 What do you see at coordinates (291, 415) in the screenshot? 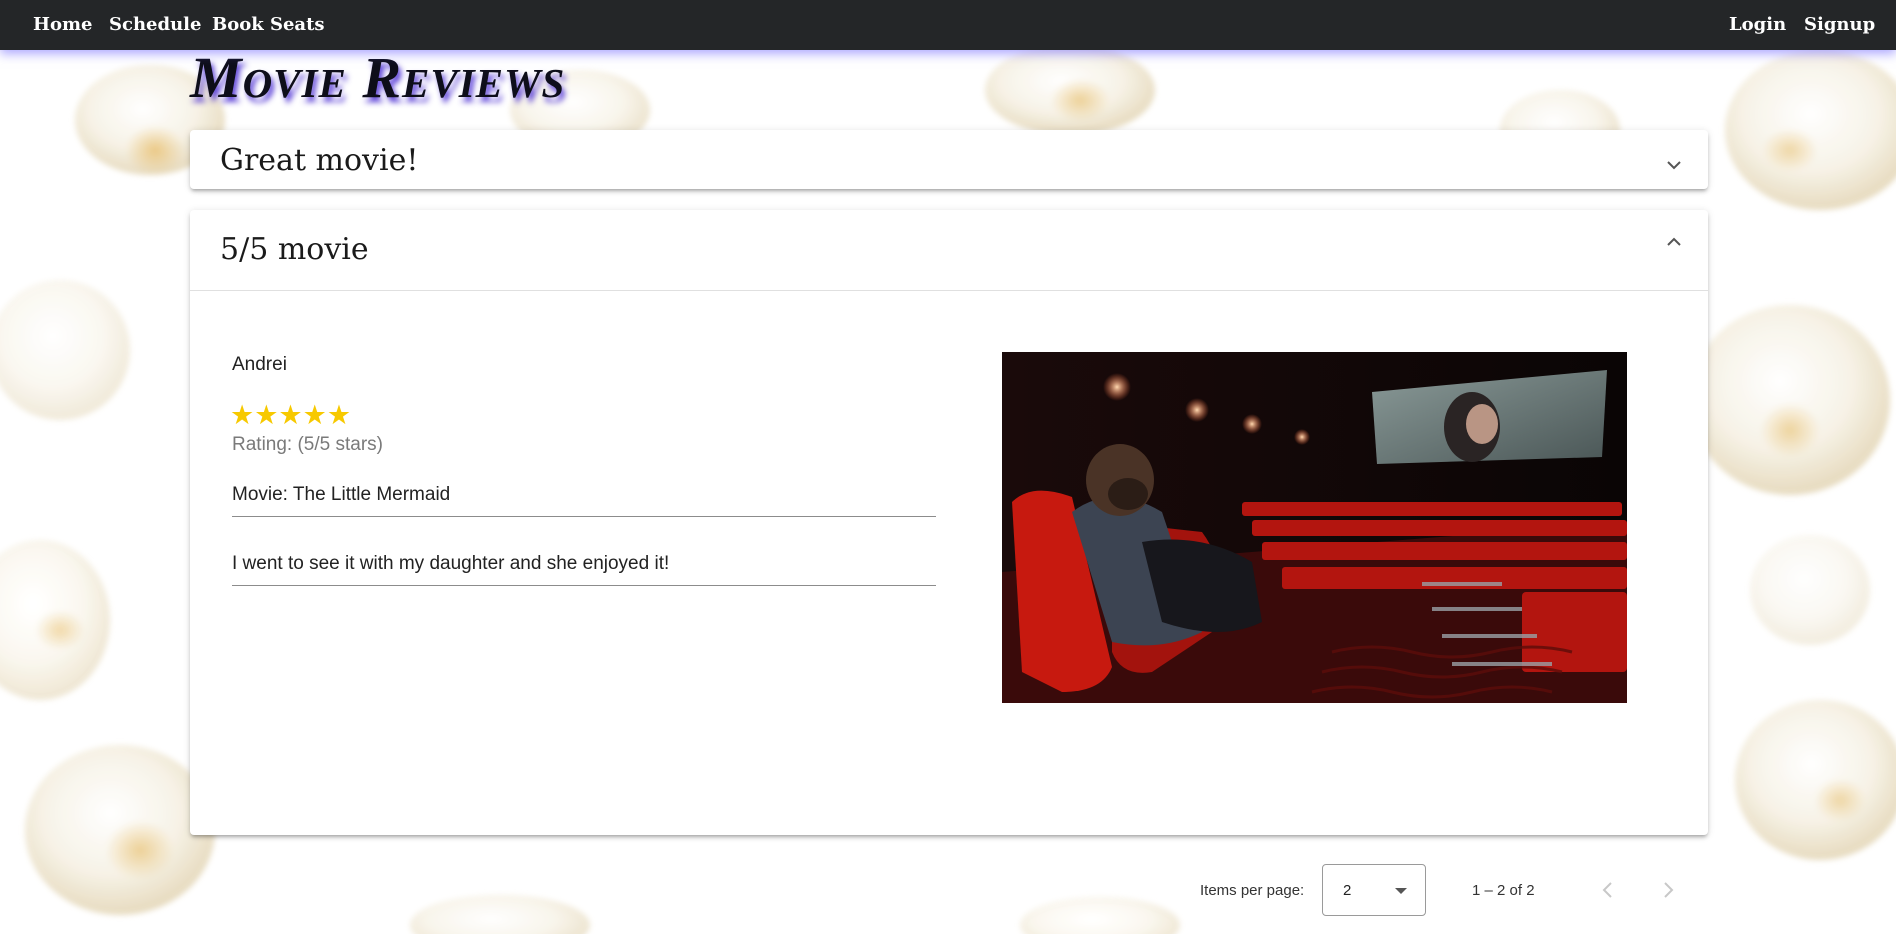
I see `rating-stars: ★★★★★` at bounding box center [291, 415].